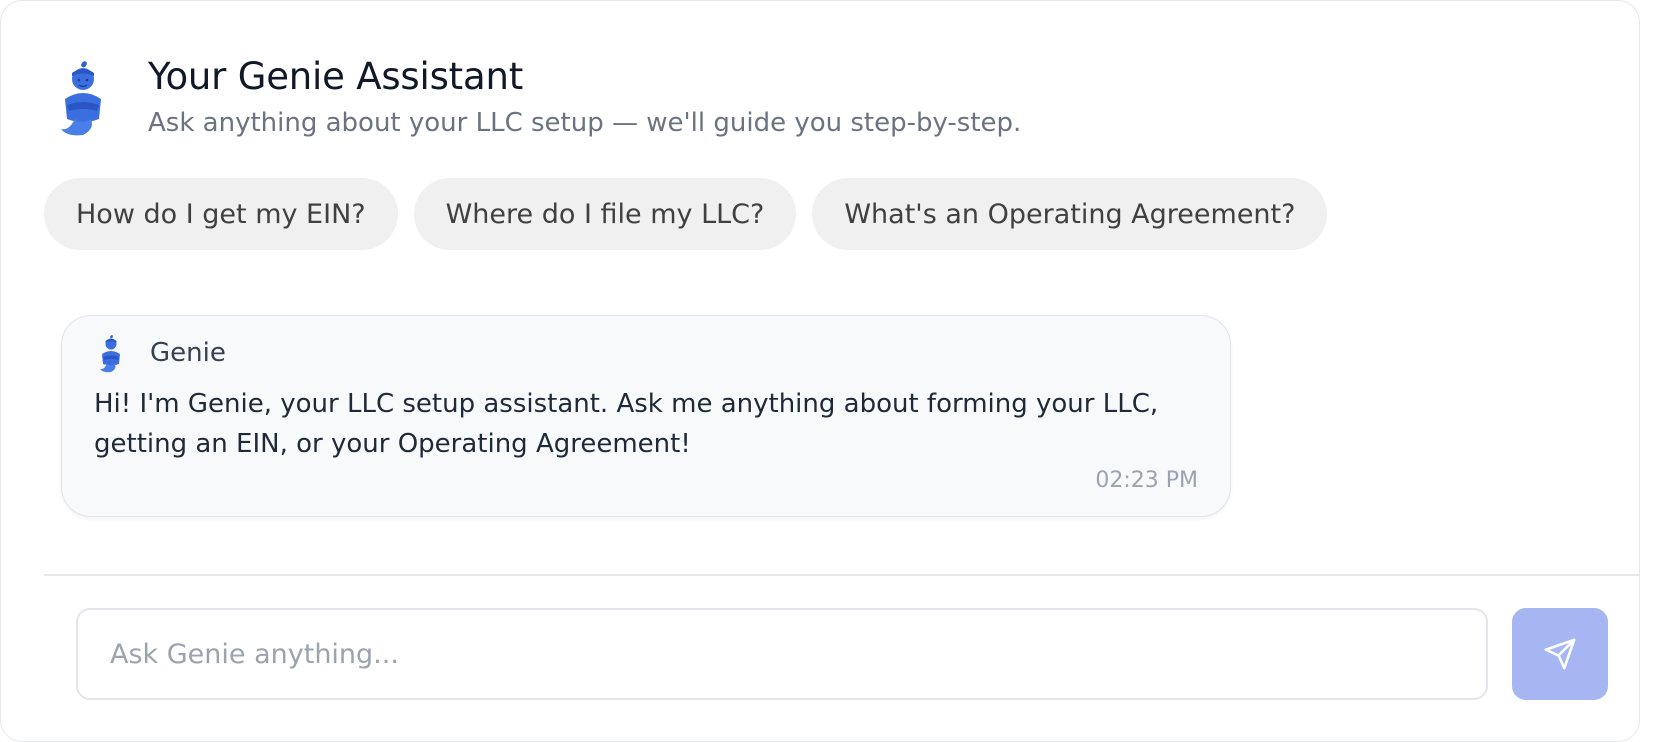 The width and height of the screenshot is (1660, 742). Describe the element at coordinates (782, 654) in the screenshot. I see `chat-input` at that location.